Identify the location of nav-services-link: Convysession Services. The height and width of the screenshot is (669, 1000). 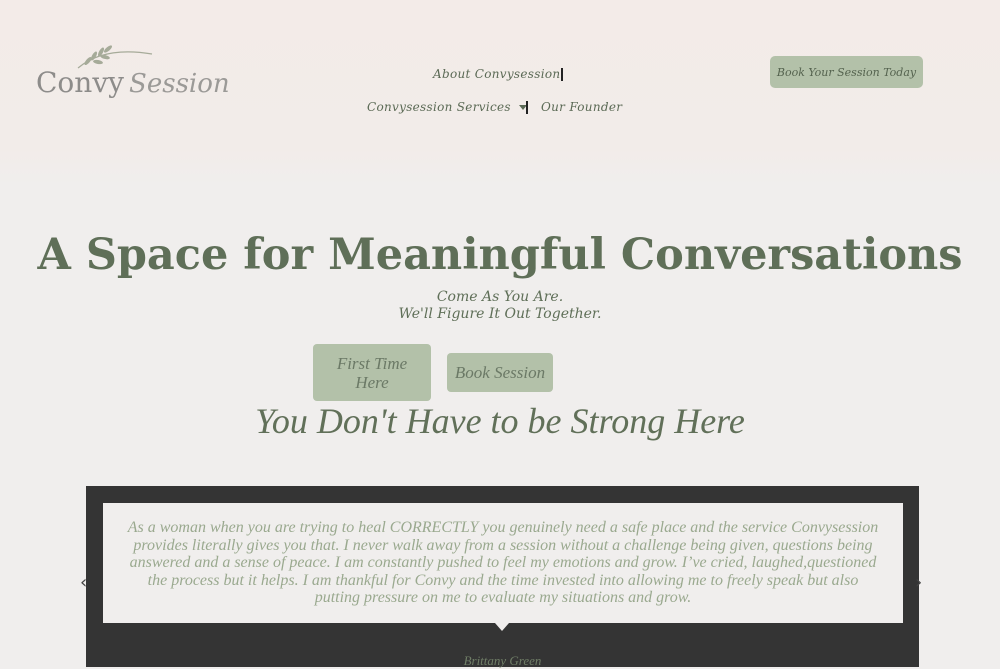
(447, 107).